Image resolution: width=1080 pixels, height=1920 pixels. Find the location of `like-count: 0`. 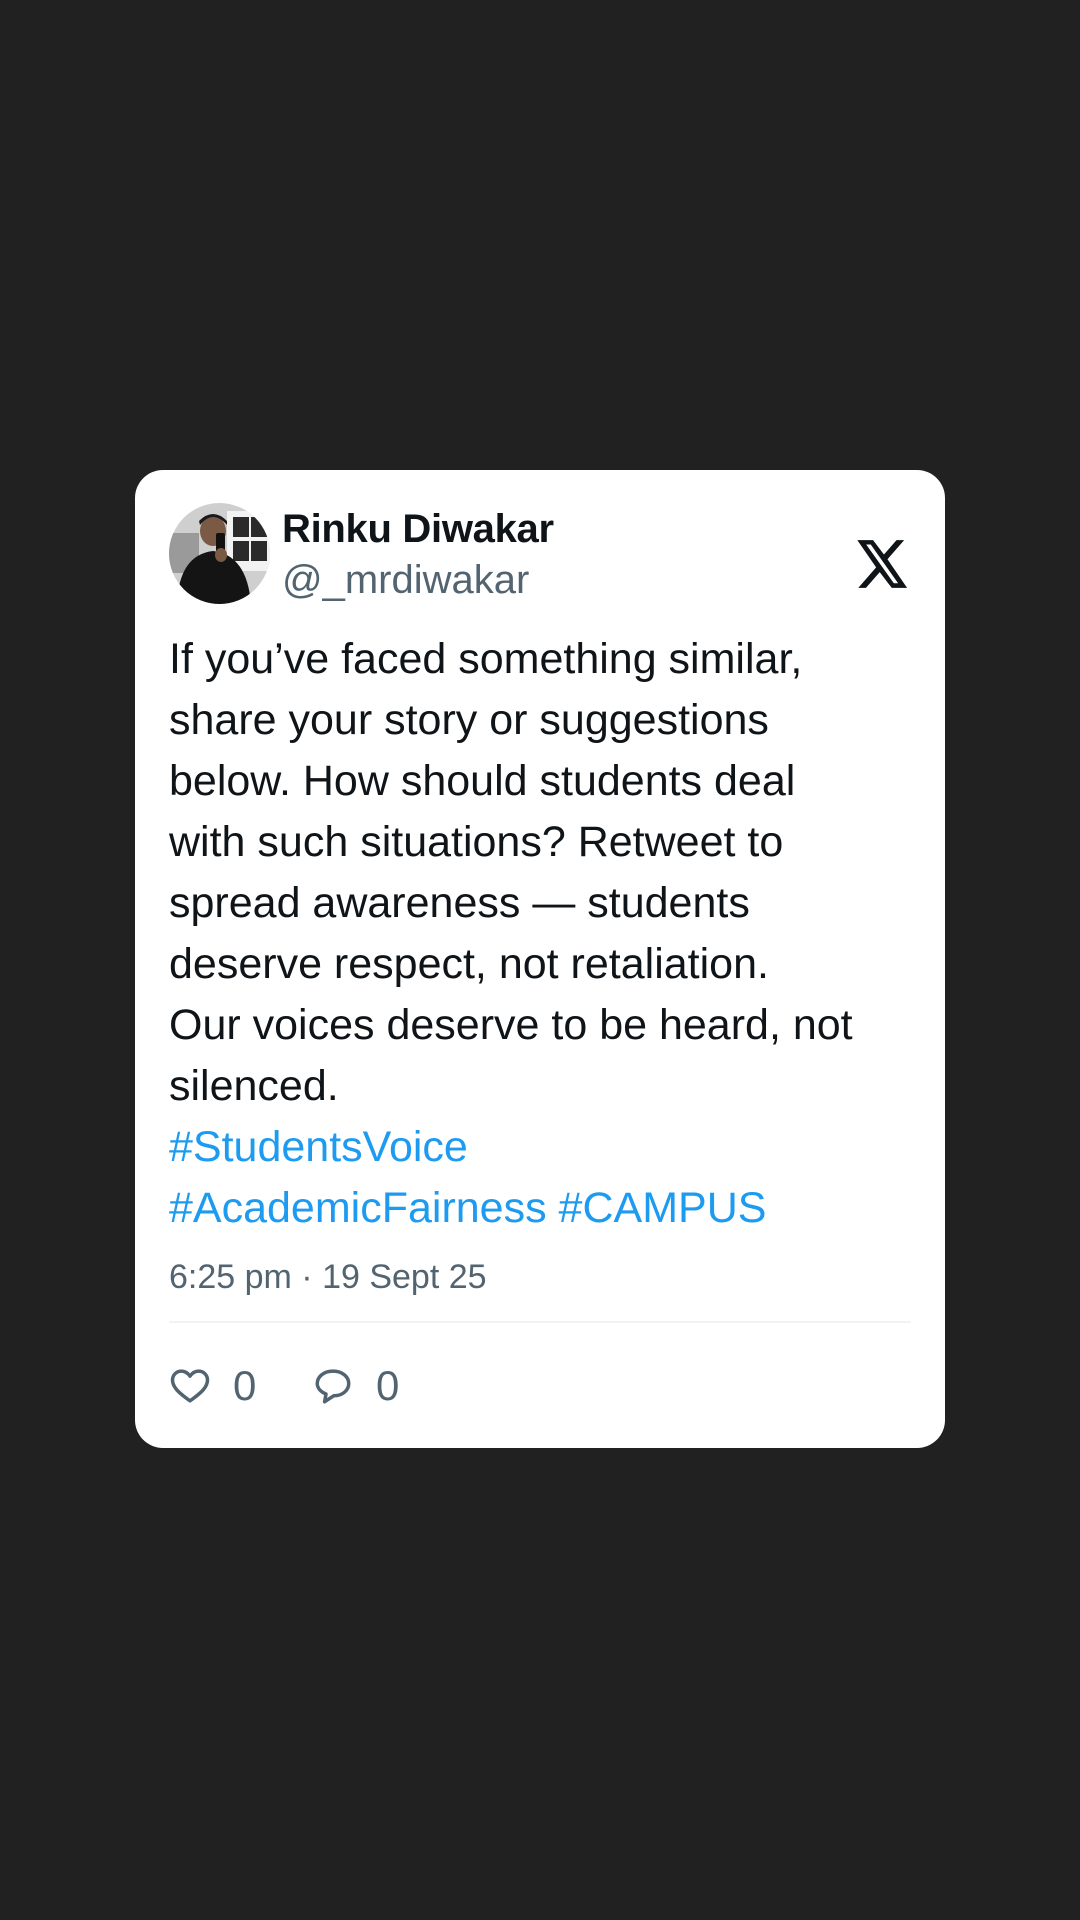

like-count: 0 is located at coordinates (245, 1385).